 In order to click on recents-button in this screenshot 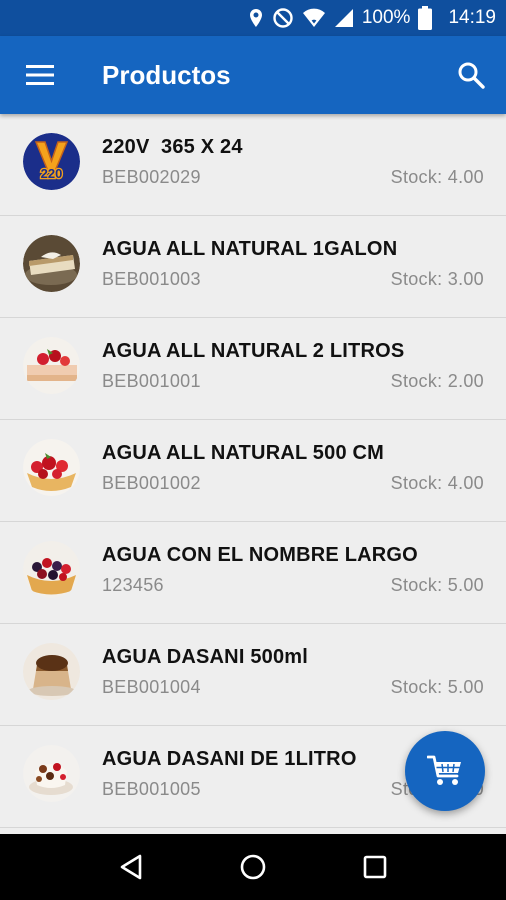, I will do `click(375, 867)`.